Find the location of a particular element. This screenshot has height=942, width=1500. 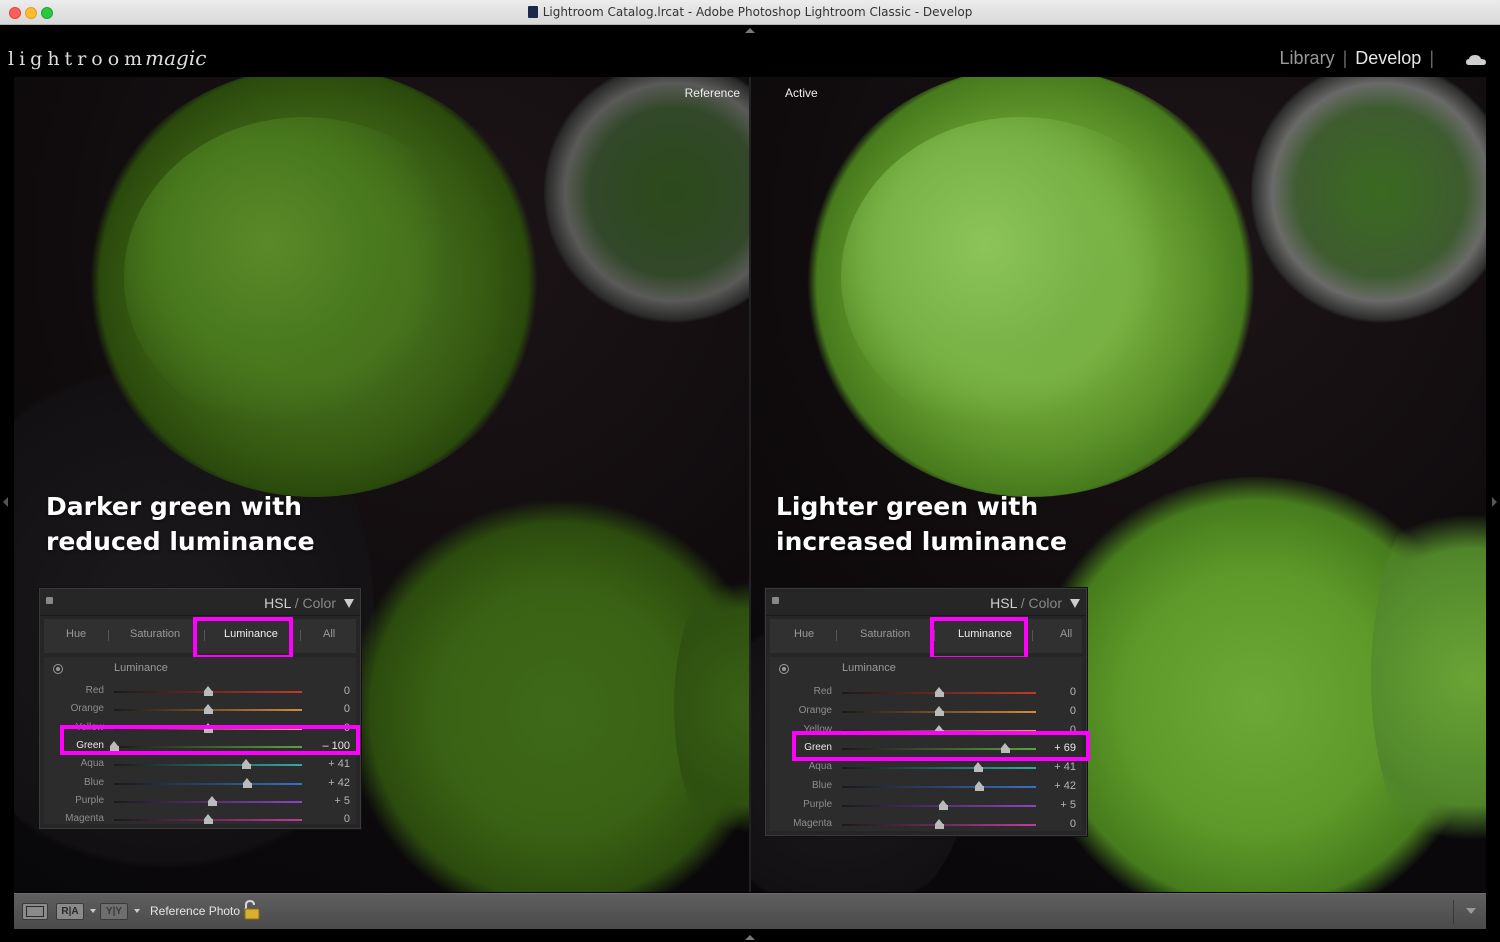

section-title: Luminance is located at coordinates (869, 668).